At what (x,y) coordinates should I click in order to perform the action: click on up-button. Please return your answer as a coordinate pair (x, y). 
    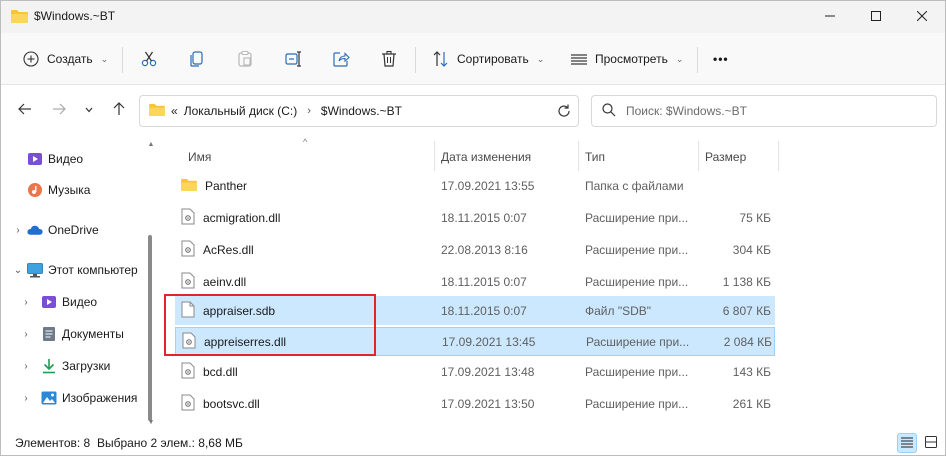
    Looking at the image, I should click on (119, 111).